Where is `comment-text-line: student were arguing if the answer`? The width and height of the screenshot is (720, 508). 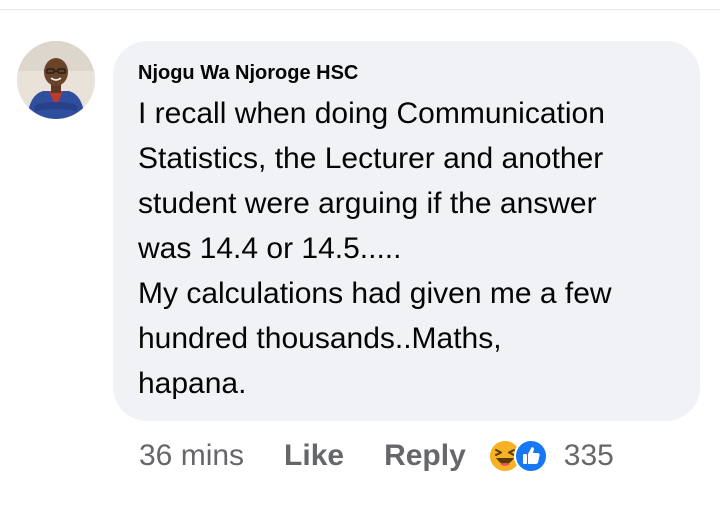 comment-text-line: student were arguing if the answer is located at coordinates (367, 203).